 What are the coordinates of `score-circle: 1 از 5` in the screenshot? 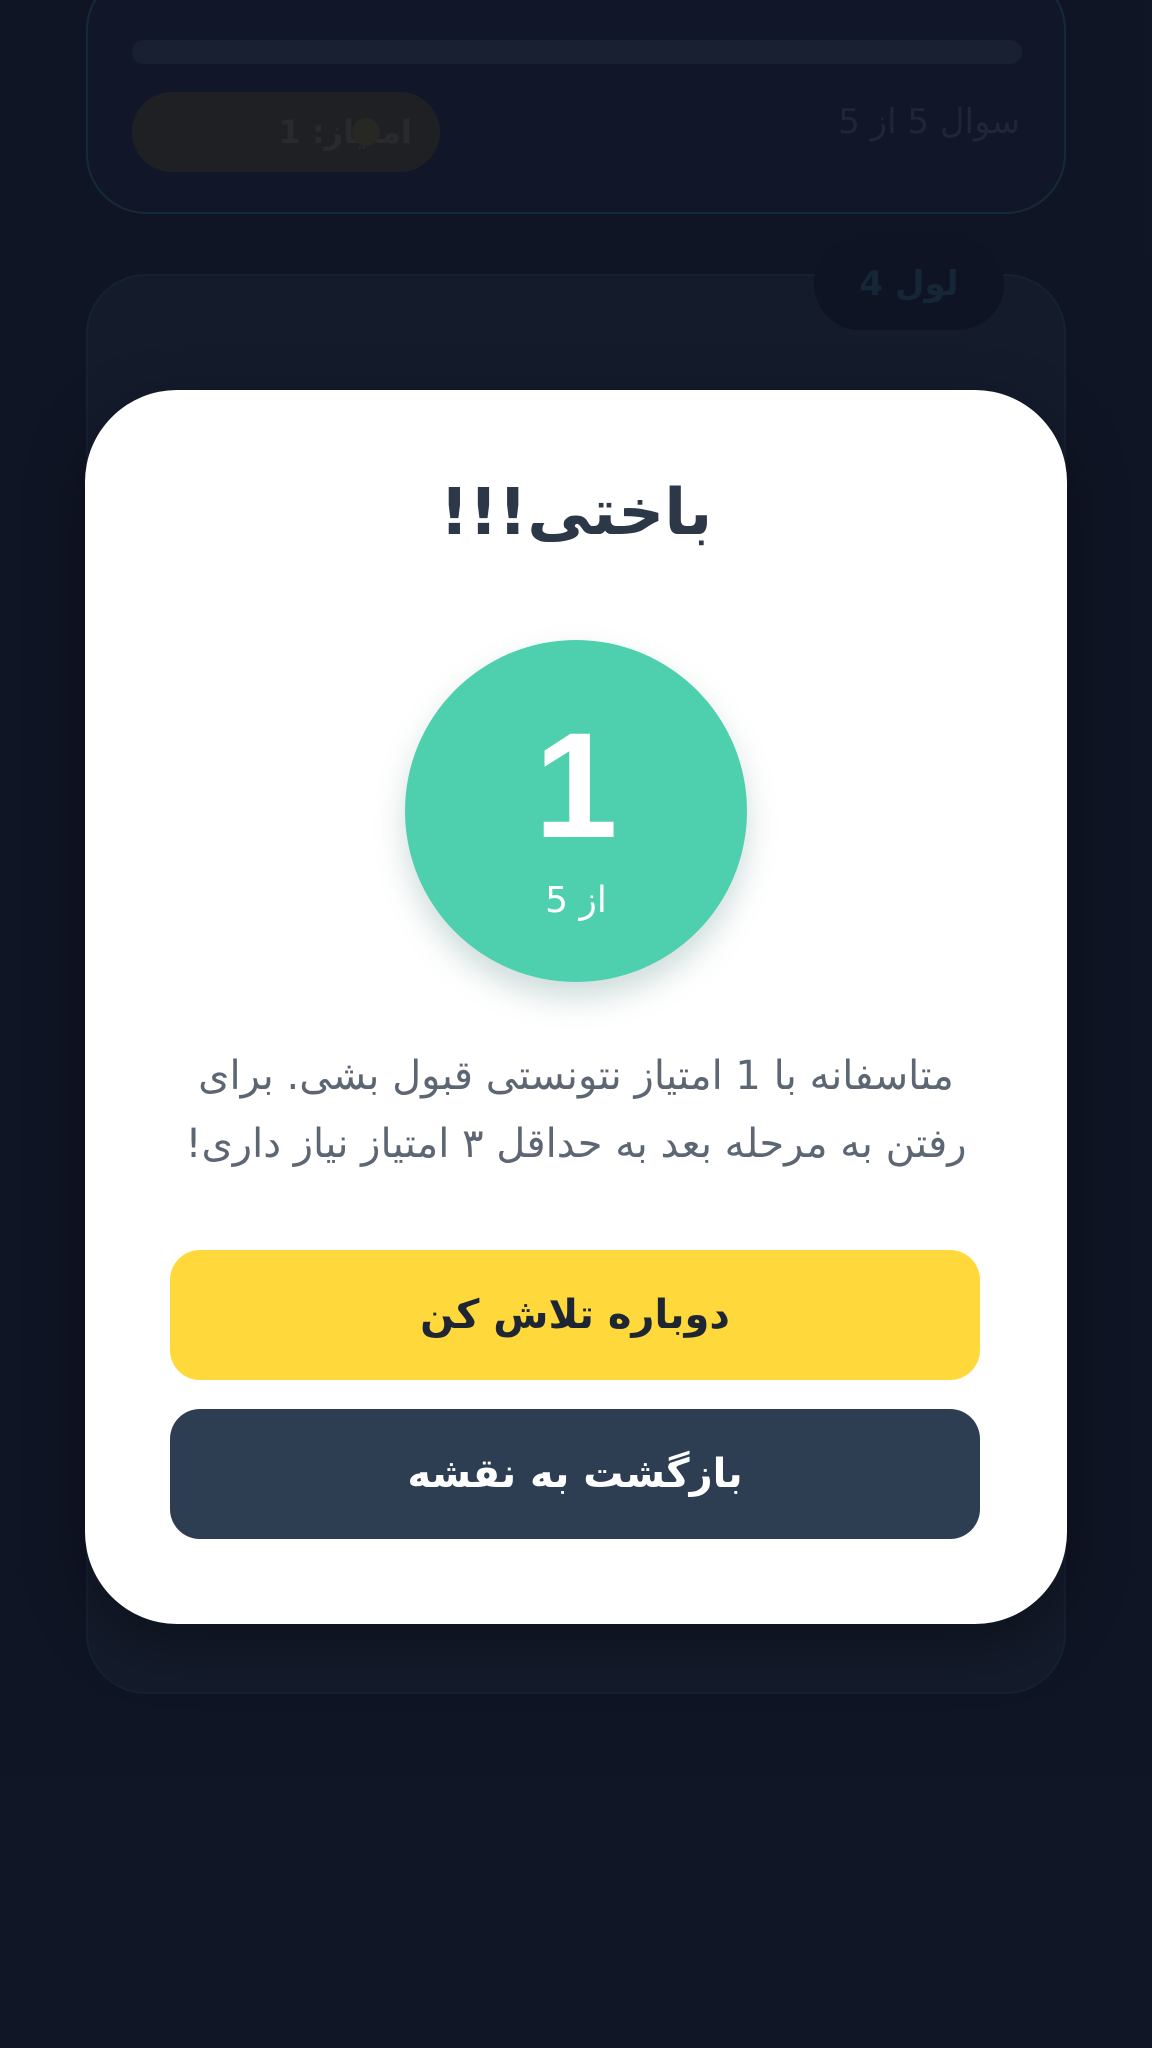 It's located at (576, 811).